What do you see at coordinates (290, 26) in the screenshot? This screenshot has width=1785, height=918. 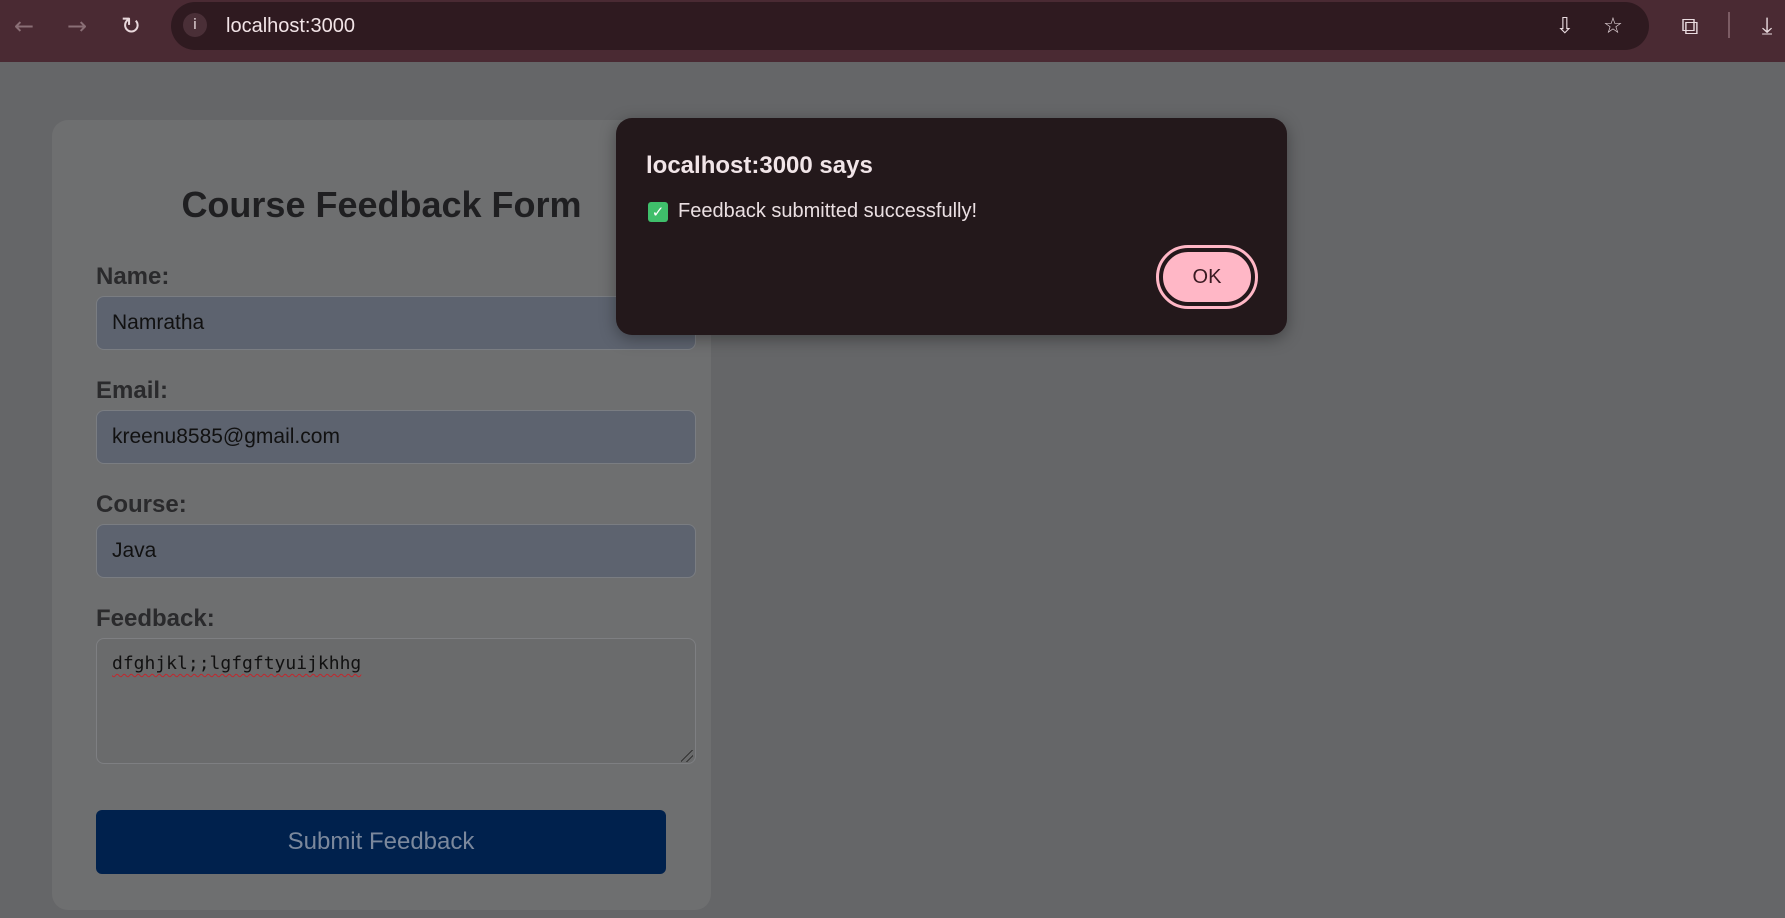 I see `address-bar-url: localhost:3000` at bounding box center [290, 26].